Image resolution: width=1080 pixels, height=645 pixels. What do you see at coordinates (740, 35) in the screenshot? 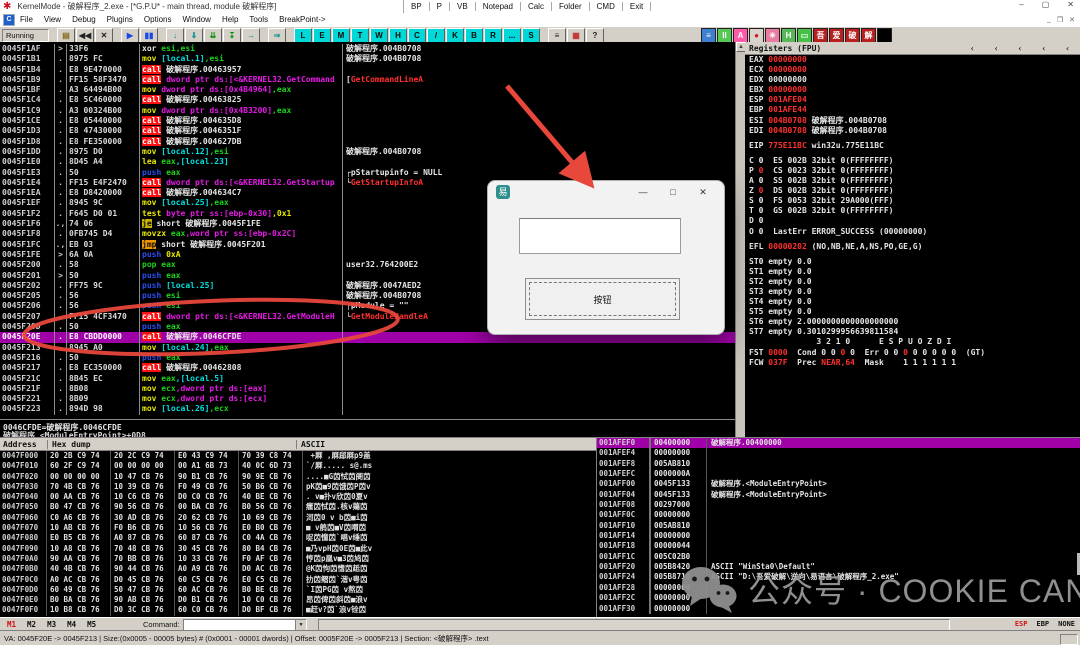
I see `plugin-a-icon: A` at bounding box center [740, 35].